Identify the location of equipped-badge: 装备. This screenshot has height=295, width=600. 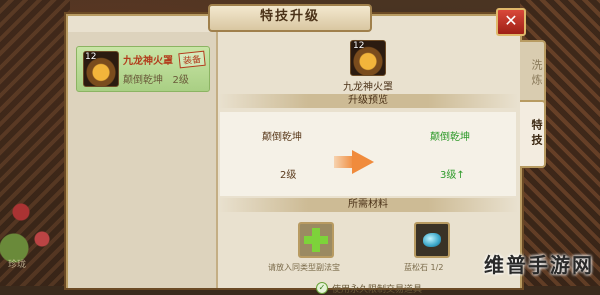
(192, 59).